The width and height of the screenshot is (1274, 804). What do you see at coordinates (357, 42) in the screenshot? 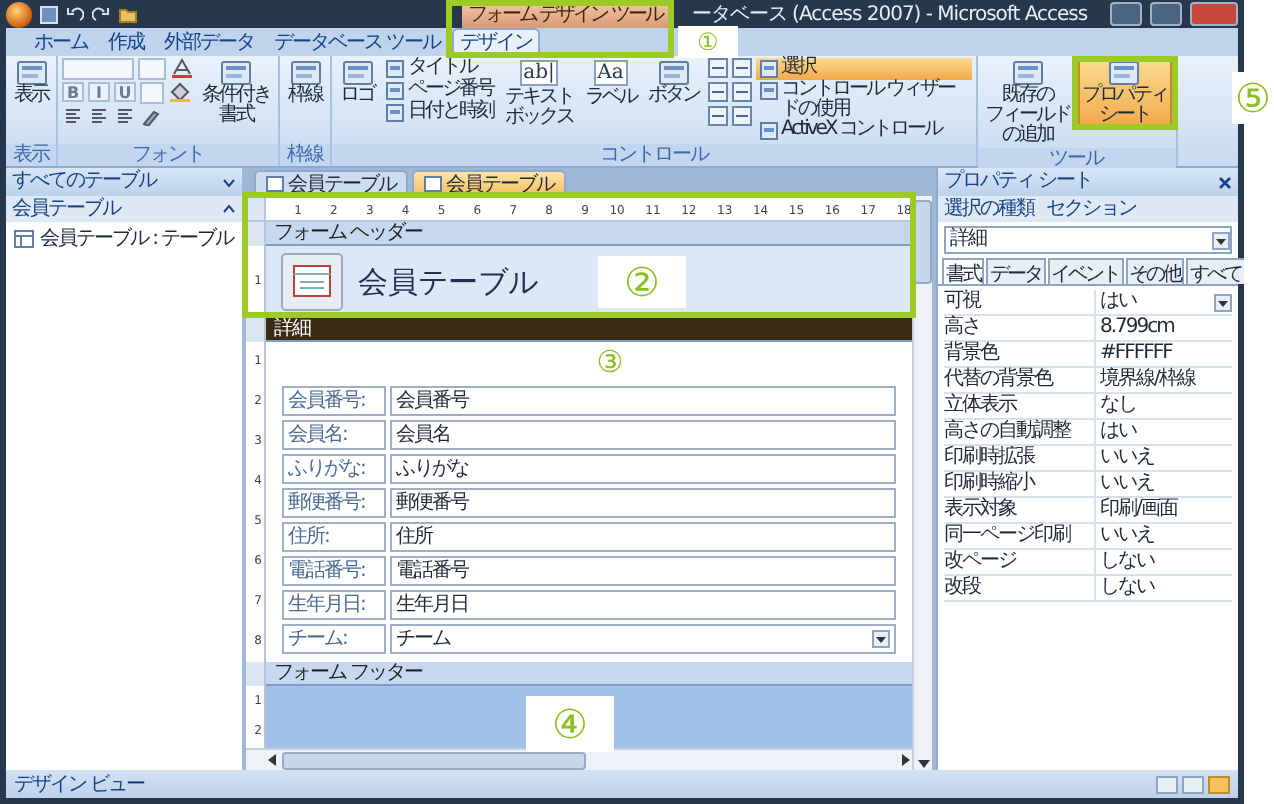
I see `ribbon-tab: データベース ツール` at bounding box center [357, 42].